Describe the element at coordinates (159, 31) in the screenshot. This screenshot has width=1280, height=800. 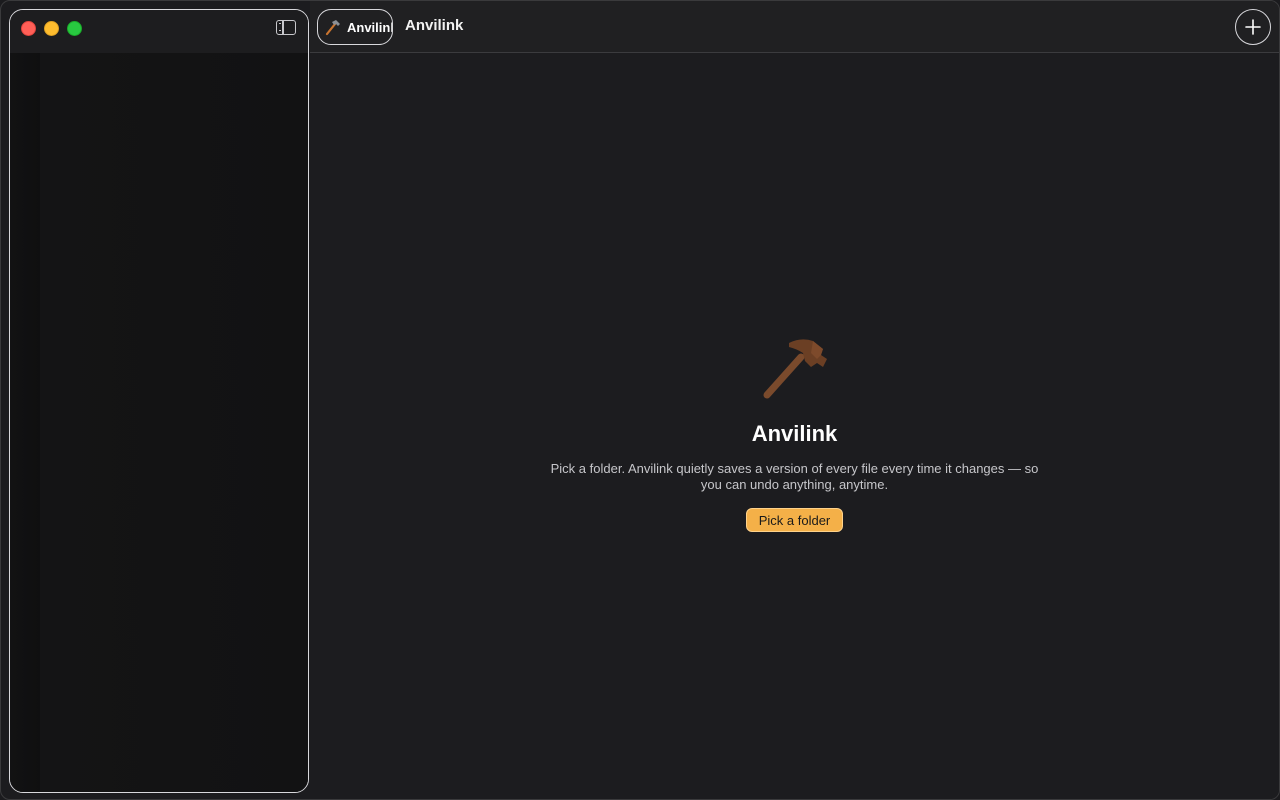
I see `sidebar-titlebar` at that location.